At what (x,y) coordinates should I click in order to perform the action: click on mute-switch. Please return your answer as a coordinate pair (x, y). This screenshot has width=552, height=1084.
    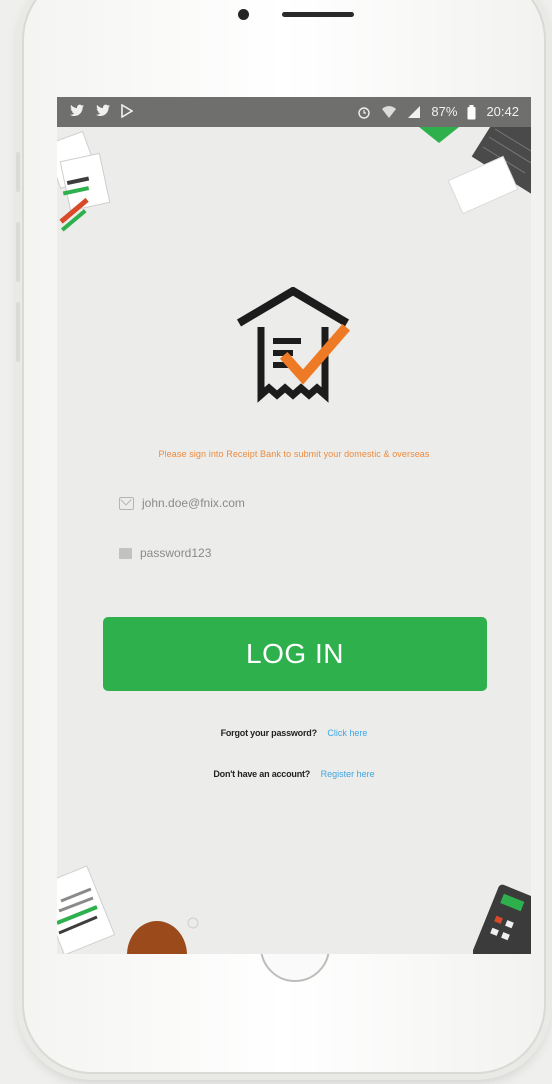
    Looking at the image, I should click on (18, 172).